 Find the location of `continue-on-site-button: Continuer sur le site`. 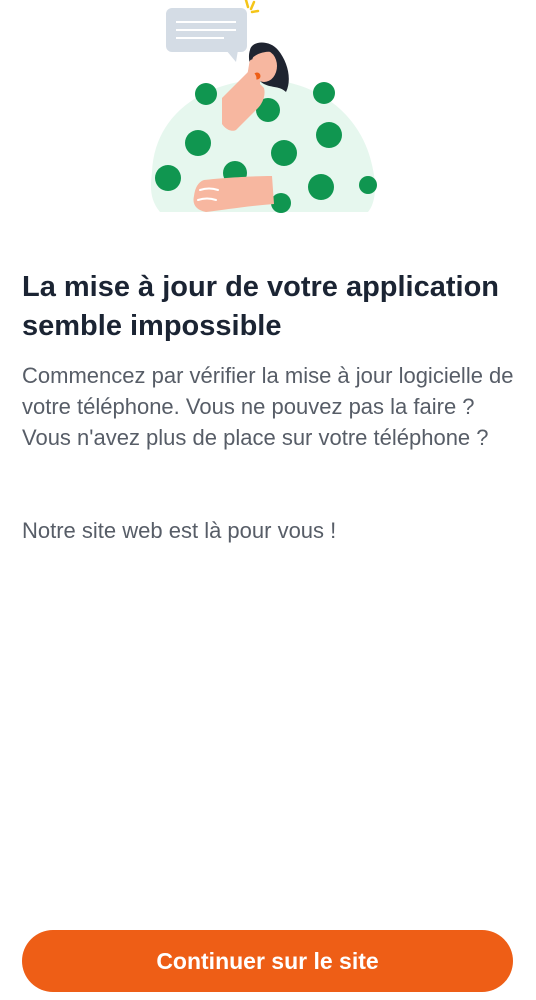

continue-on-site-button: Continuer sur le site is located at coordinates (267, 961).